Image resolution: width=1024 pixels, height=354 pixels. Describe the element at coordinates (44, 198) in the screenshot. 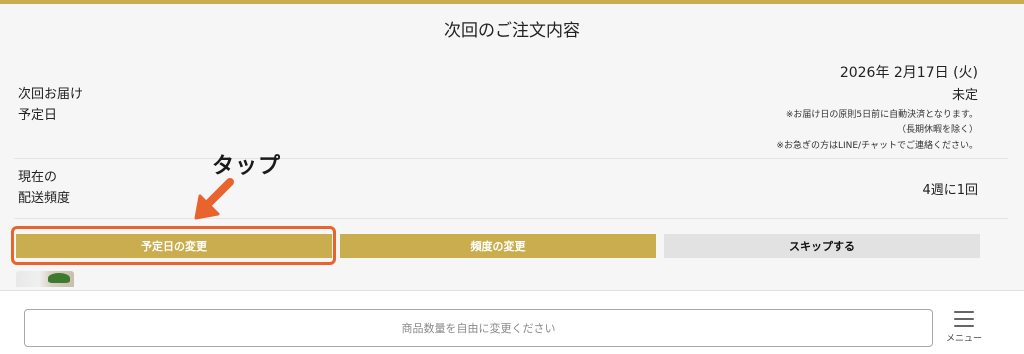

I see `frequency-label-line2: 配送頻度` at that location.